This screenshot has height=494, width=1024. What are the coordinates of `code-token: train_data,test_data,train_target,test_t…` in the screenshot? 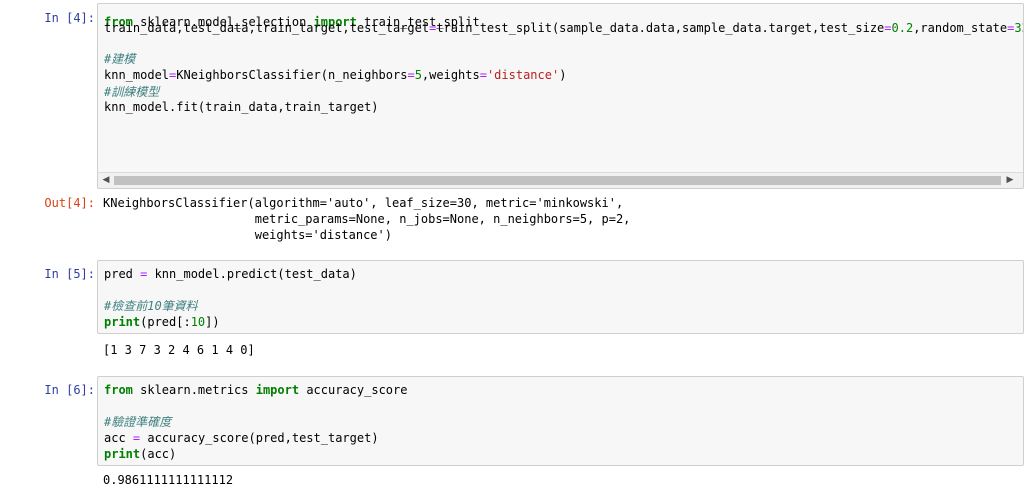 It's located at (267, 28).